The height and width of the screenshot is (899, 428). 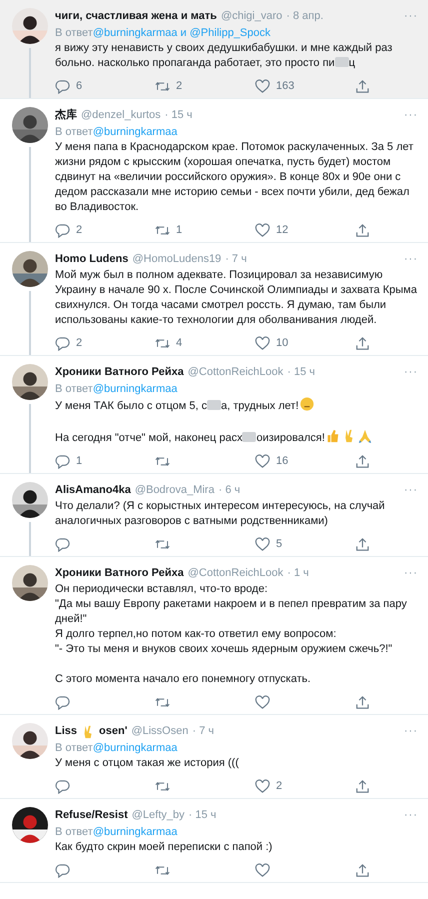 What do you see at coordinates (91, 259) in the screenshot?
I see `user-name: Homo Ludens` at bounding box center [91, 259].